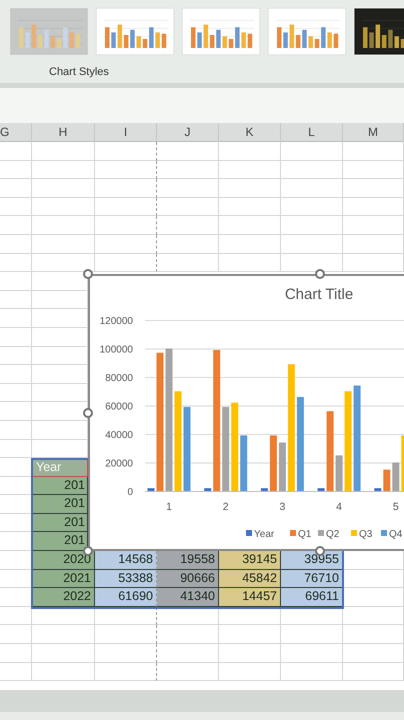 Image resolution: width=404 pixels, height=720 pixels. Describe the element at coordinates (16, 132) in the screenshot. I see `column-header: G` at that location.